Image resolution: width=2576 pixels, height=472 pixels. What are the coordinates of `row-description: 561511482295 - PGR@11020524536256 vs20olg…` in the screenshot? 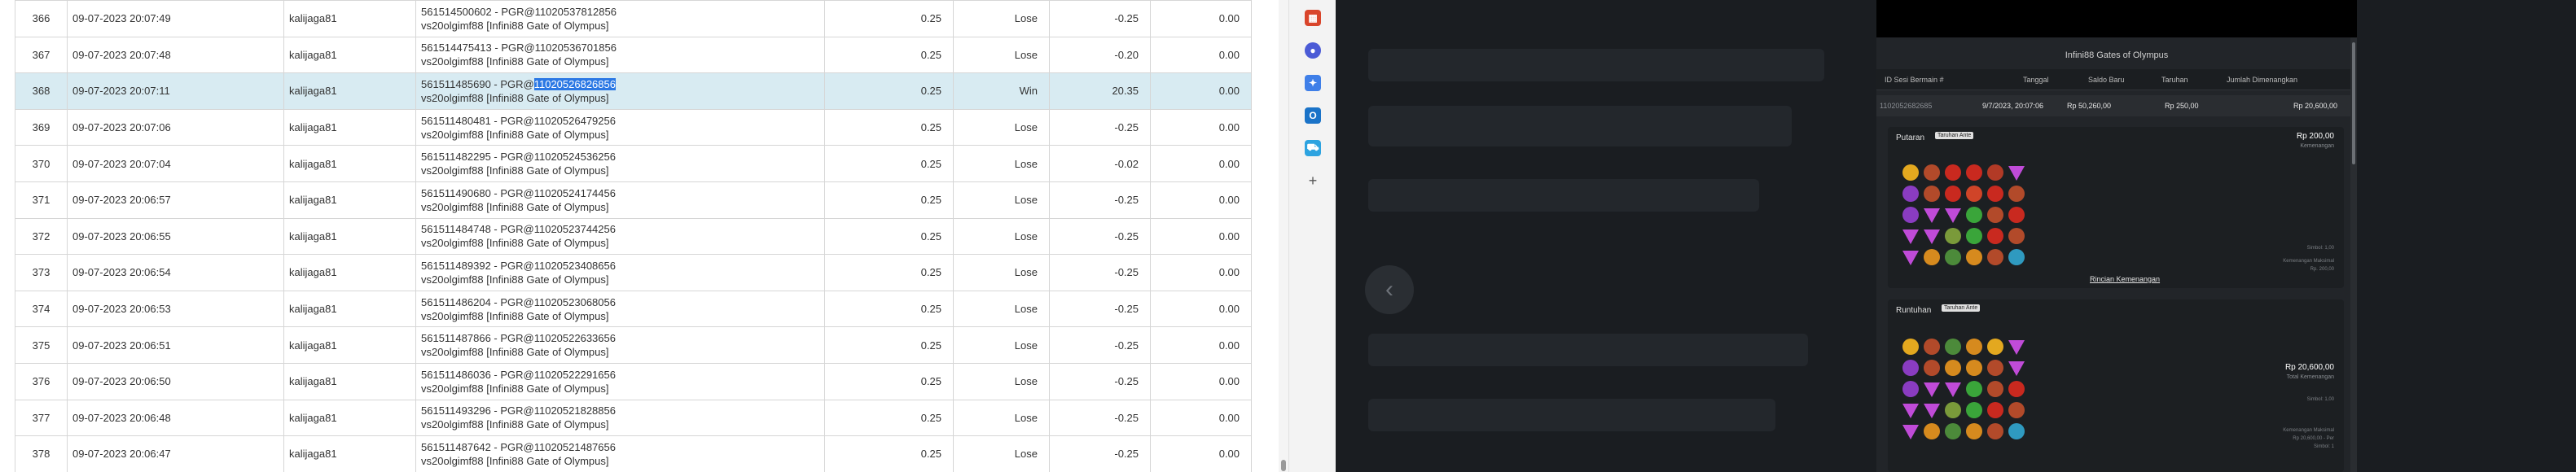 It's located at (620, 163).